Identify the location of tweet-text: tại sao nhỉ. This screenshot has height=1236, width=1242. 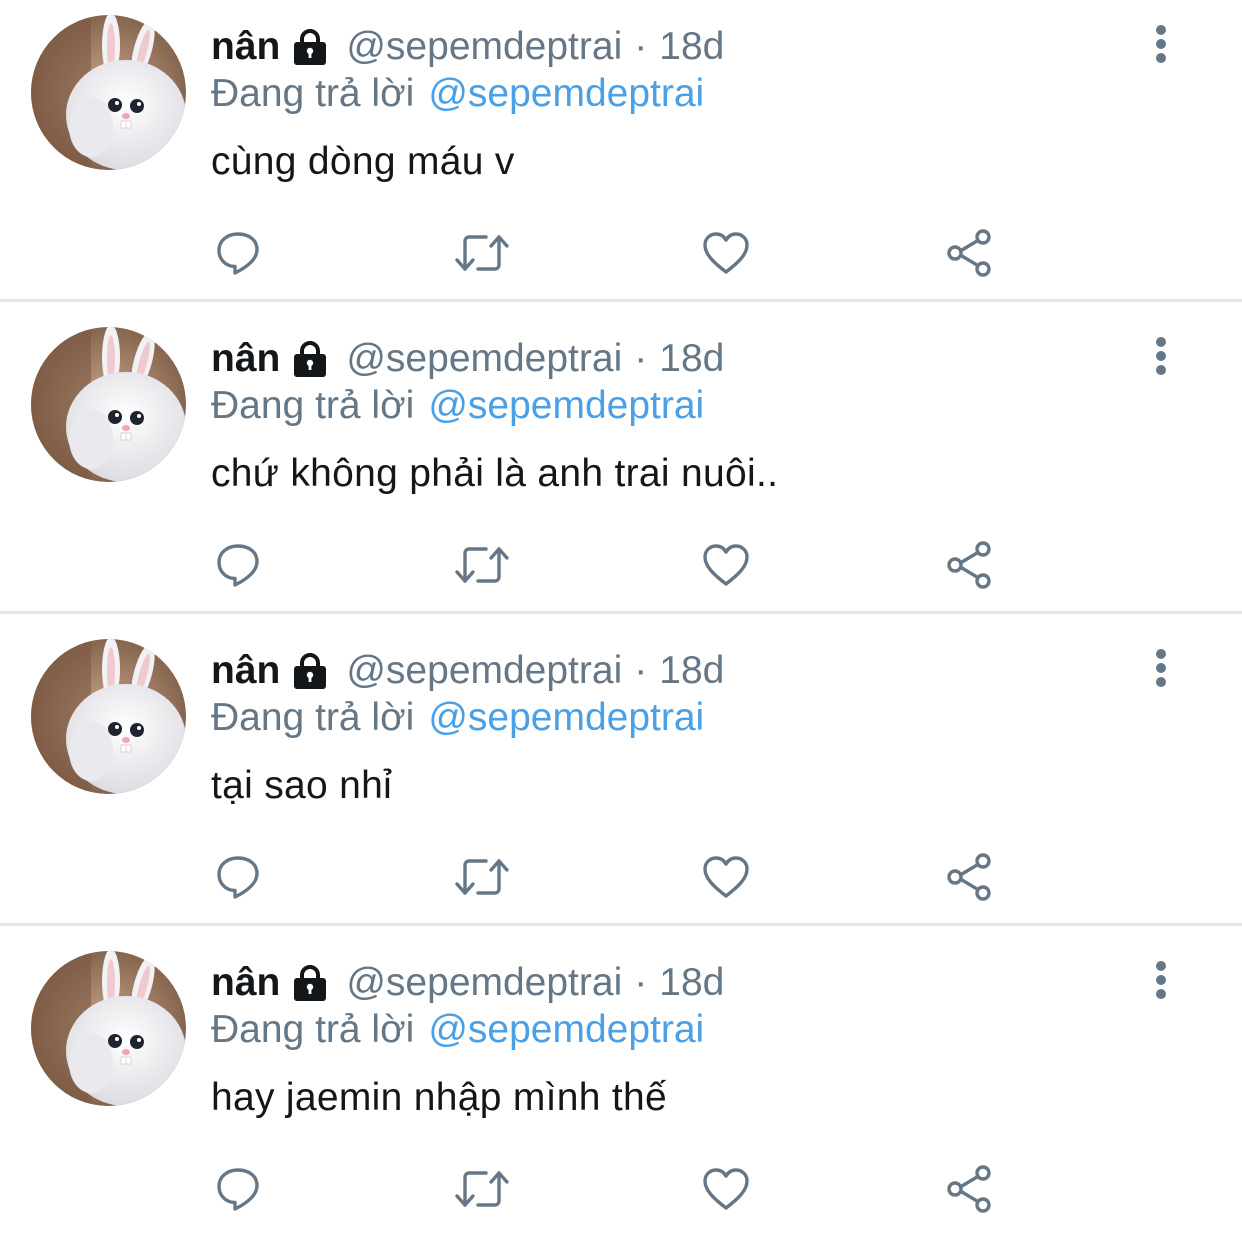
(302, 785).